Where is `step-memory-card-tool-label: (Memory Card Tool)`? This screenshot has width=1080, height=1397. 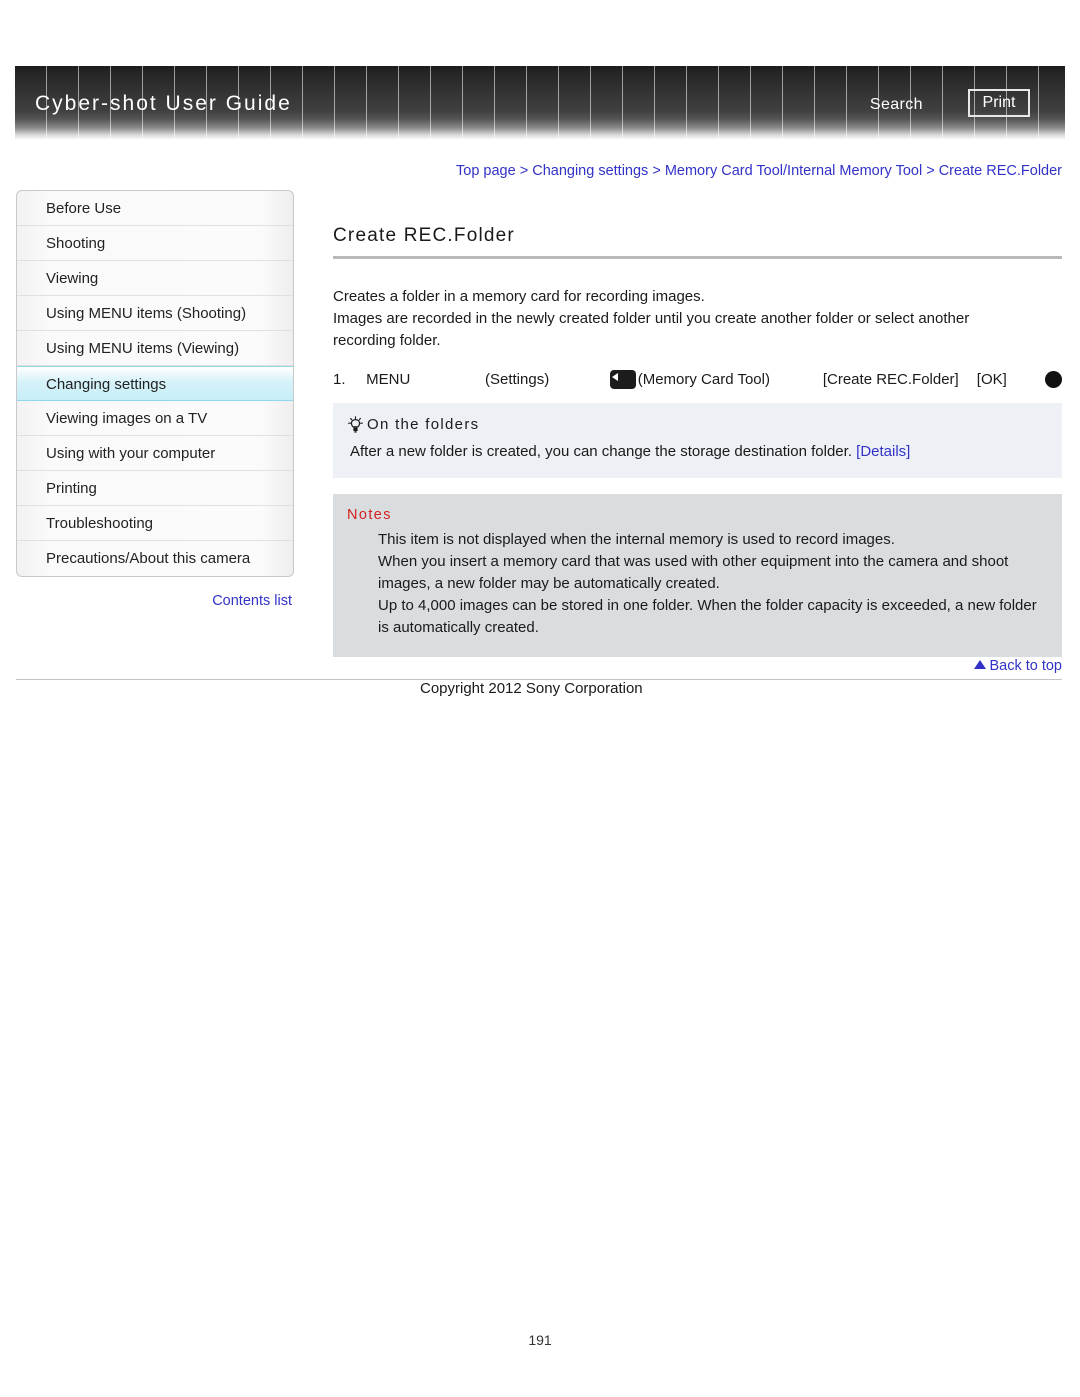
step-memory-card-tool-label: (Memory Card Tool) is located at coordinates (703, 379).